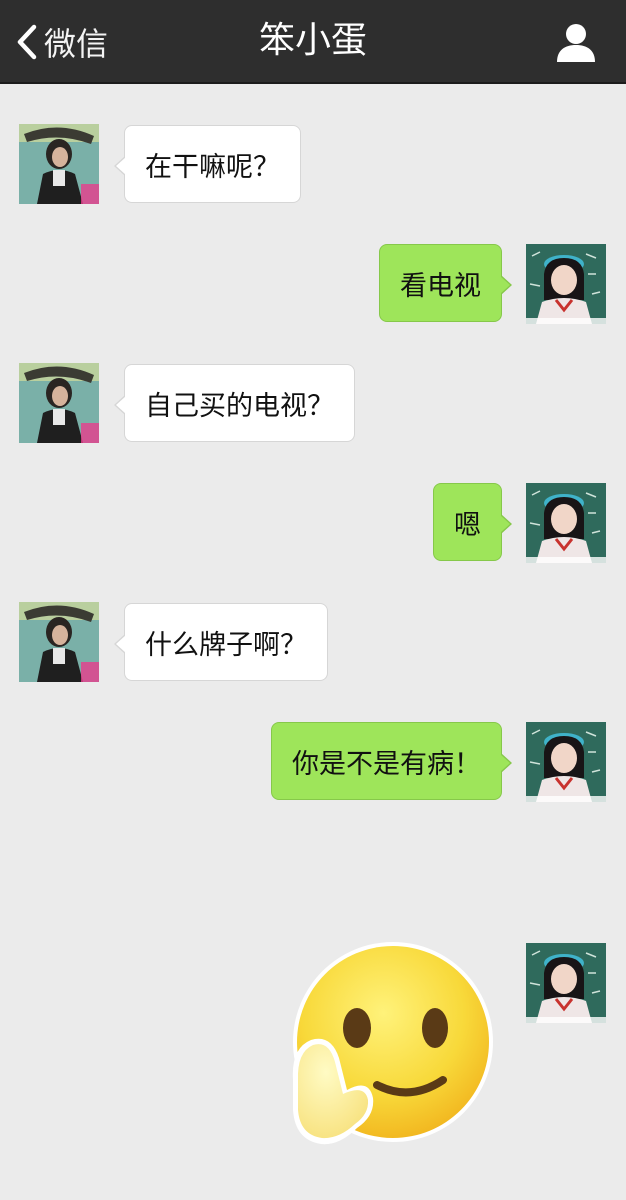 The image size is (626, 1200). What do you see at coordinates (212, 167) in the screenshot?
I see `message-text: 在干嘛呢？` at bounding box center [212, 167].